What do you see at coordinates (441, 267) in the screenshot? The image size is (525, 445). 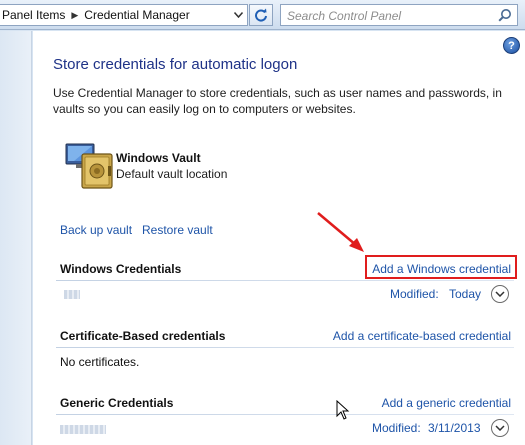 I see `highlight-box` at bounding box center [441, 267].